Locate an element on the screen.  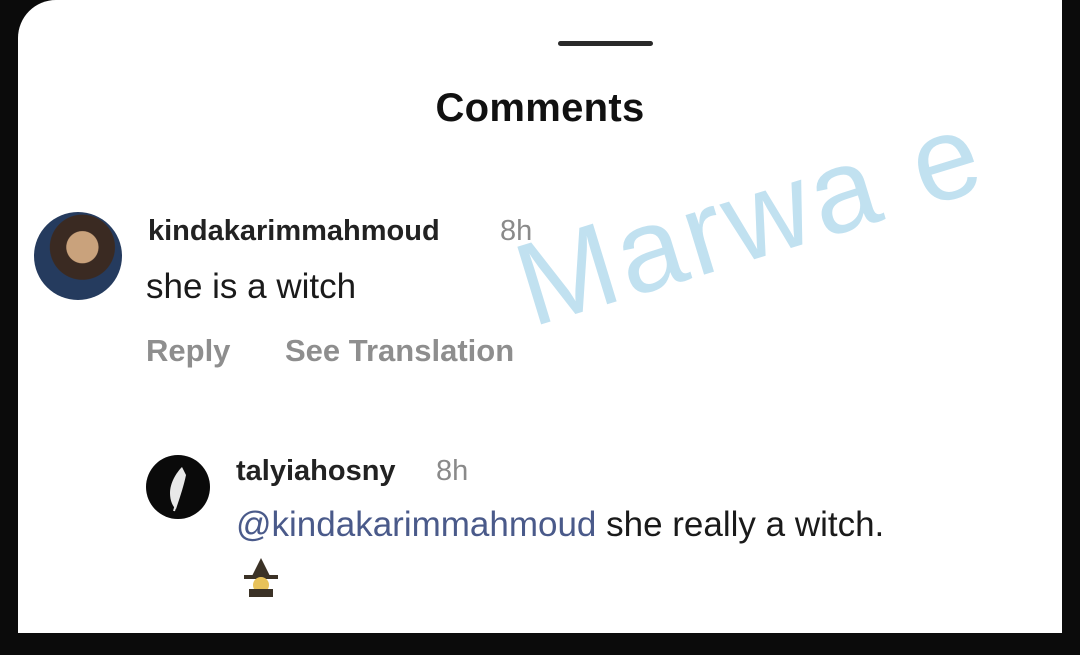
witch-emoji-icon is located at coordinates (261, 577).